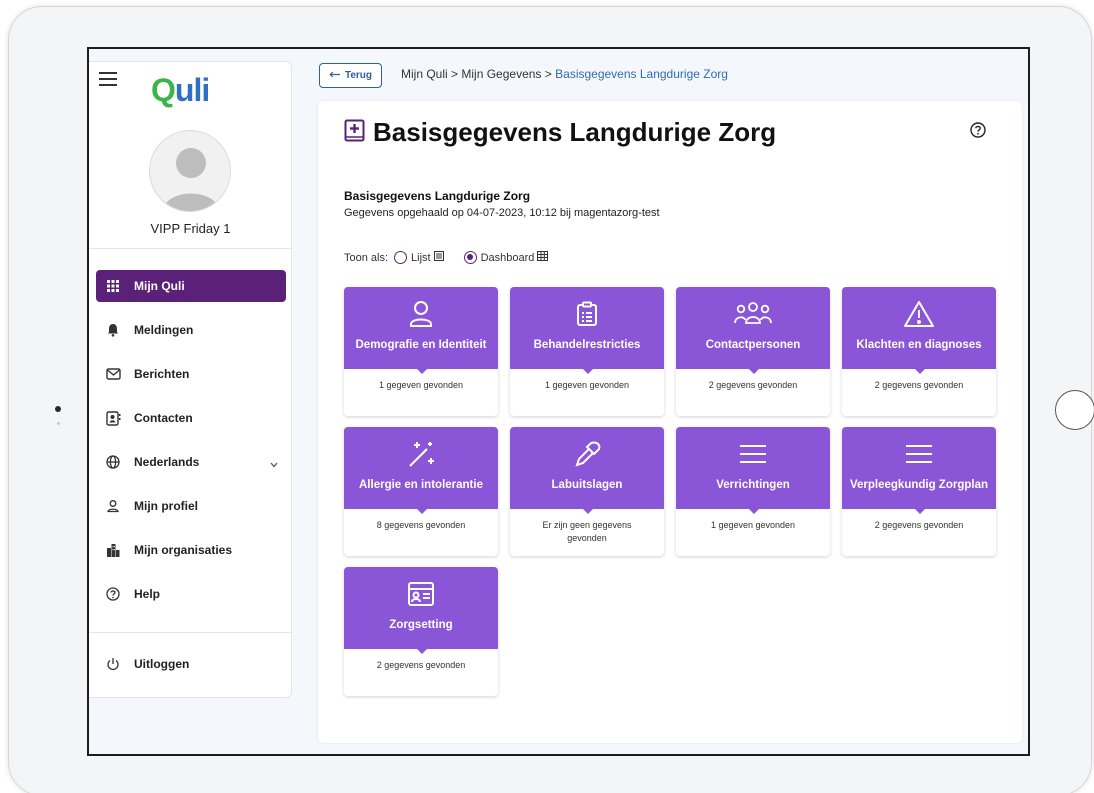 The height and width of the screenshot is (793, 1094). I want to click on tile-label: Allergie en intolerantie, so click(421, 485).